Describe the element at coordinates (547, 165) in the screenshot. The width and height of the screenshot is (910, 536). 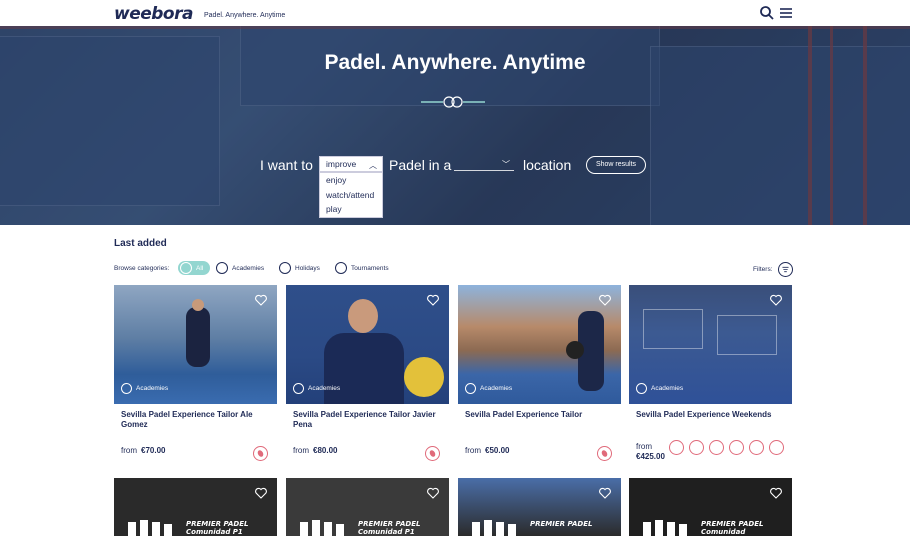
I see `location-label: location` at that location.